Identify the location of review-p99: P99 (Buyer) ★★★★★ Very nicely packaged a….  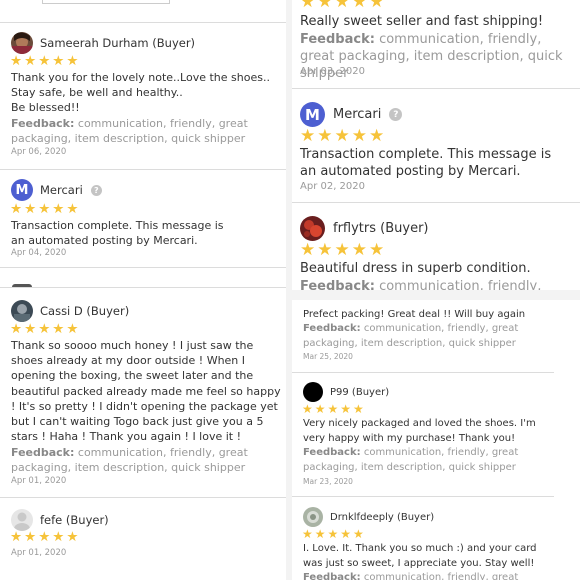
(423, 435).